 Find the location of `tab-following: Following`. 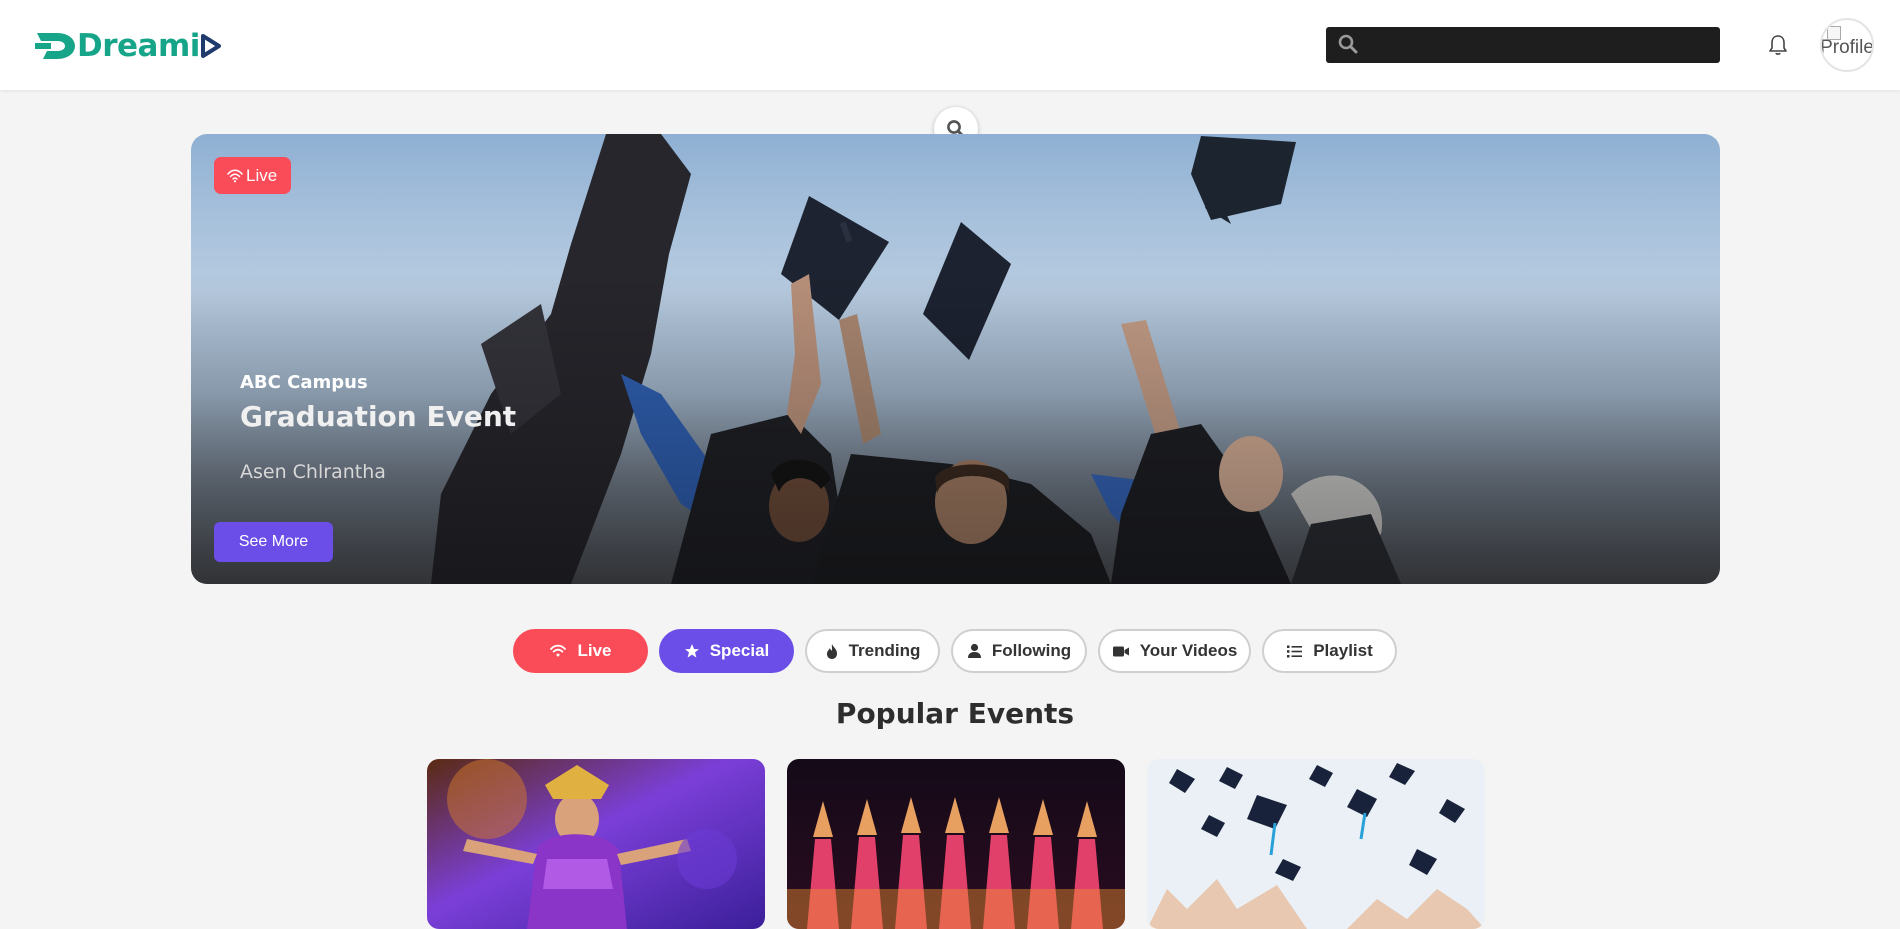

tab-following: Following is located at coordinates (1019, 651).